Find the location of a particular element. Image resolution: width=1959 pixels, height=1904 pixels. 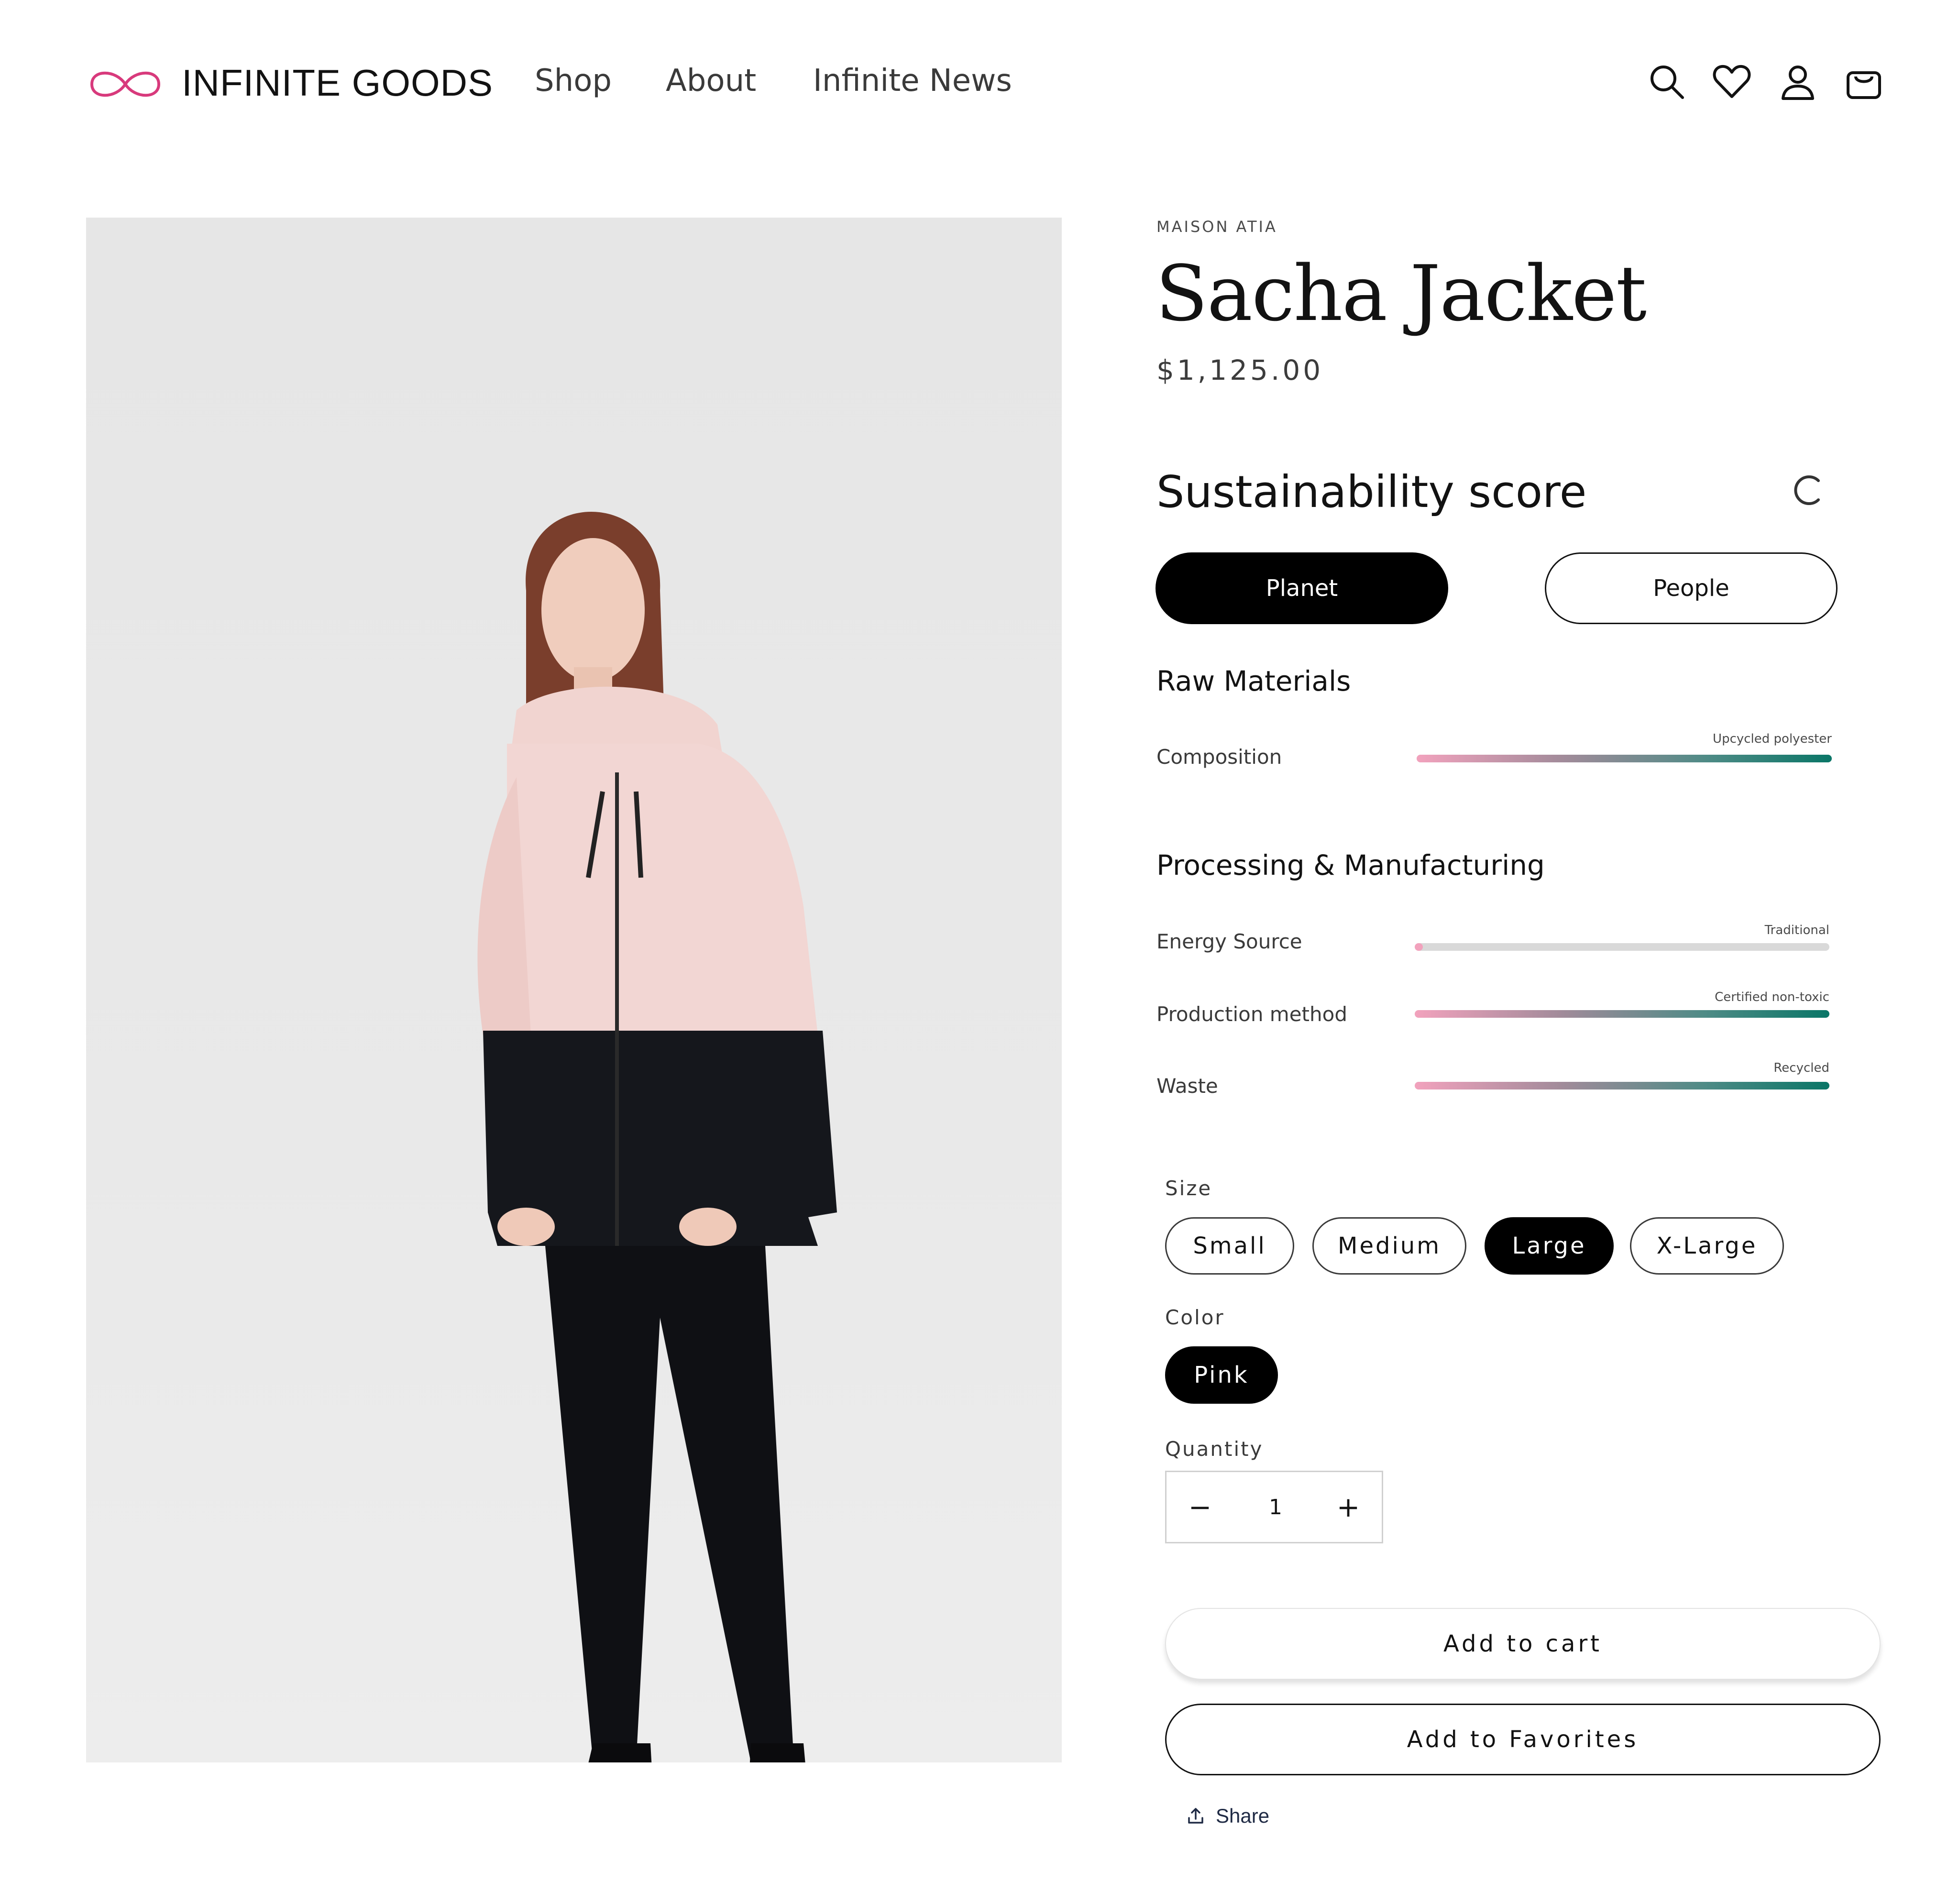

share-button: Share is located at coordinates (1227, 1816).